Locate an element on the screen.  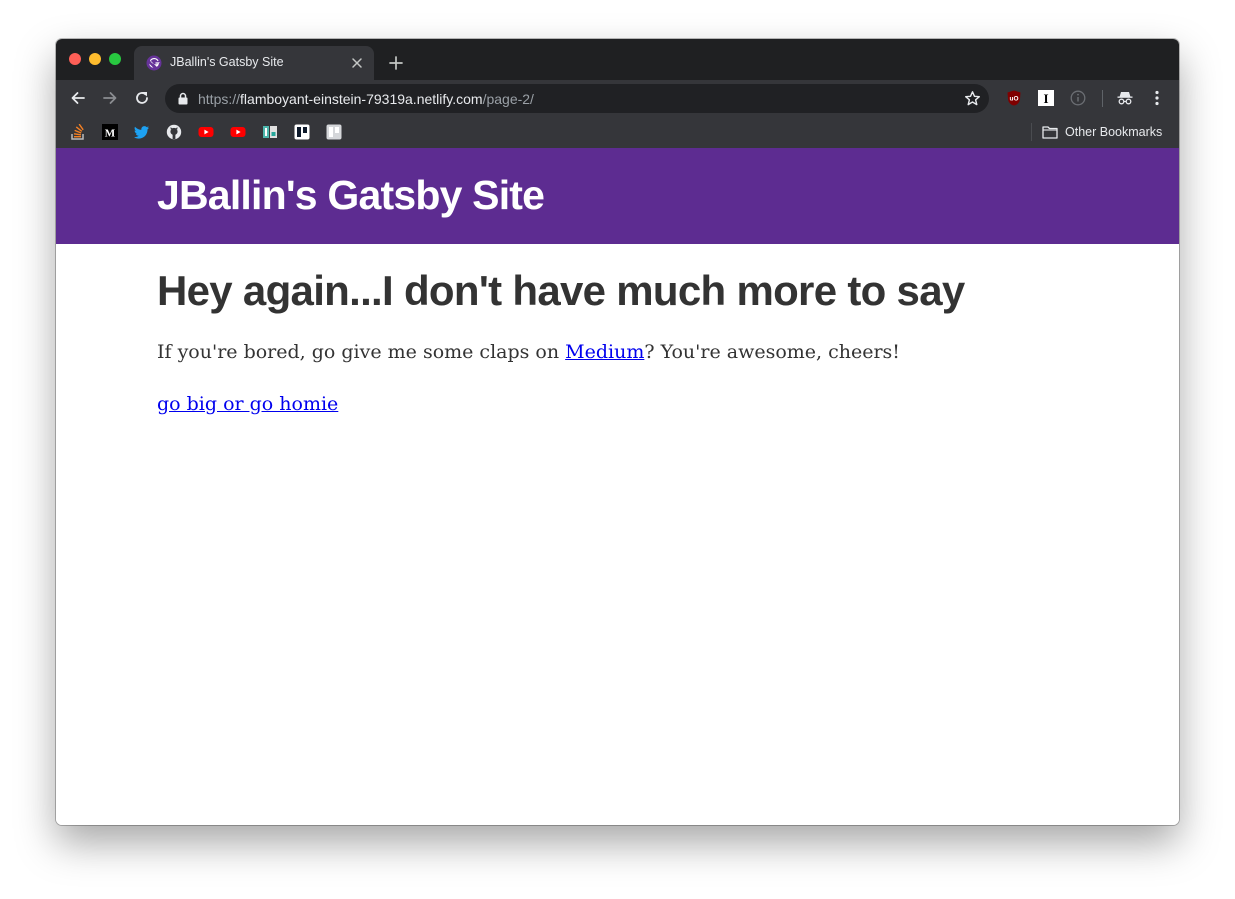
forward-icon is located at coordinates (110, 98).